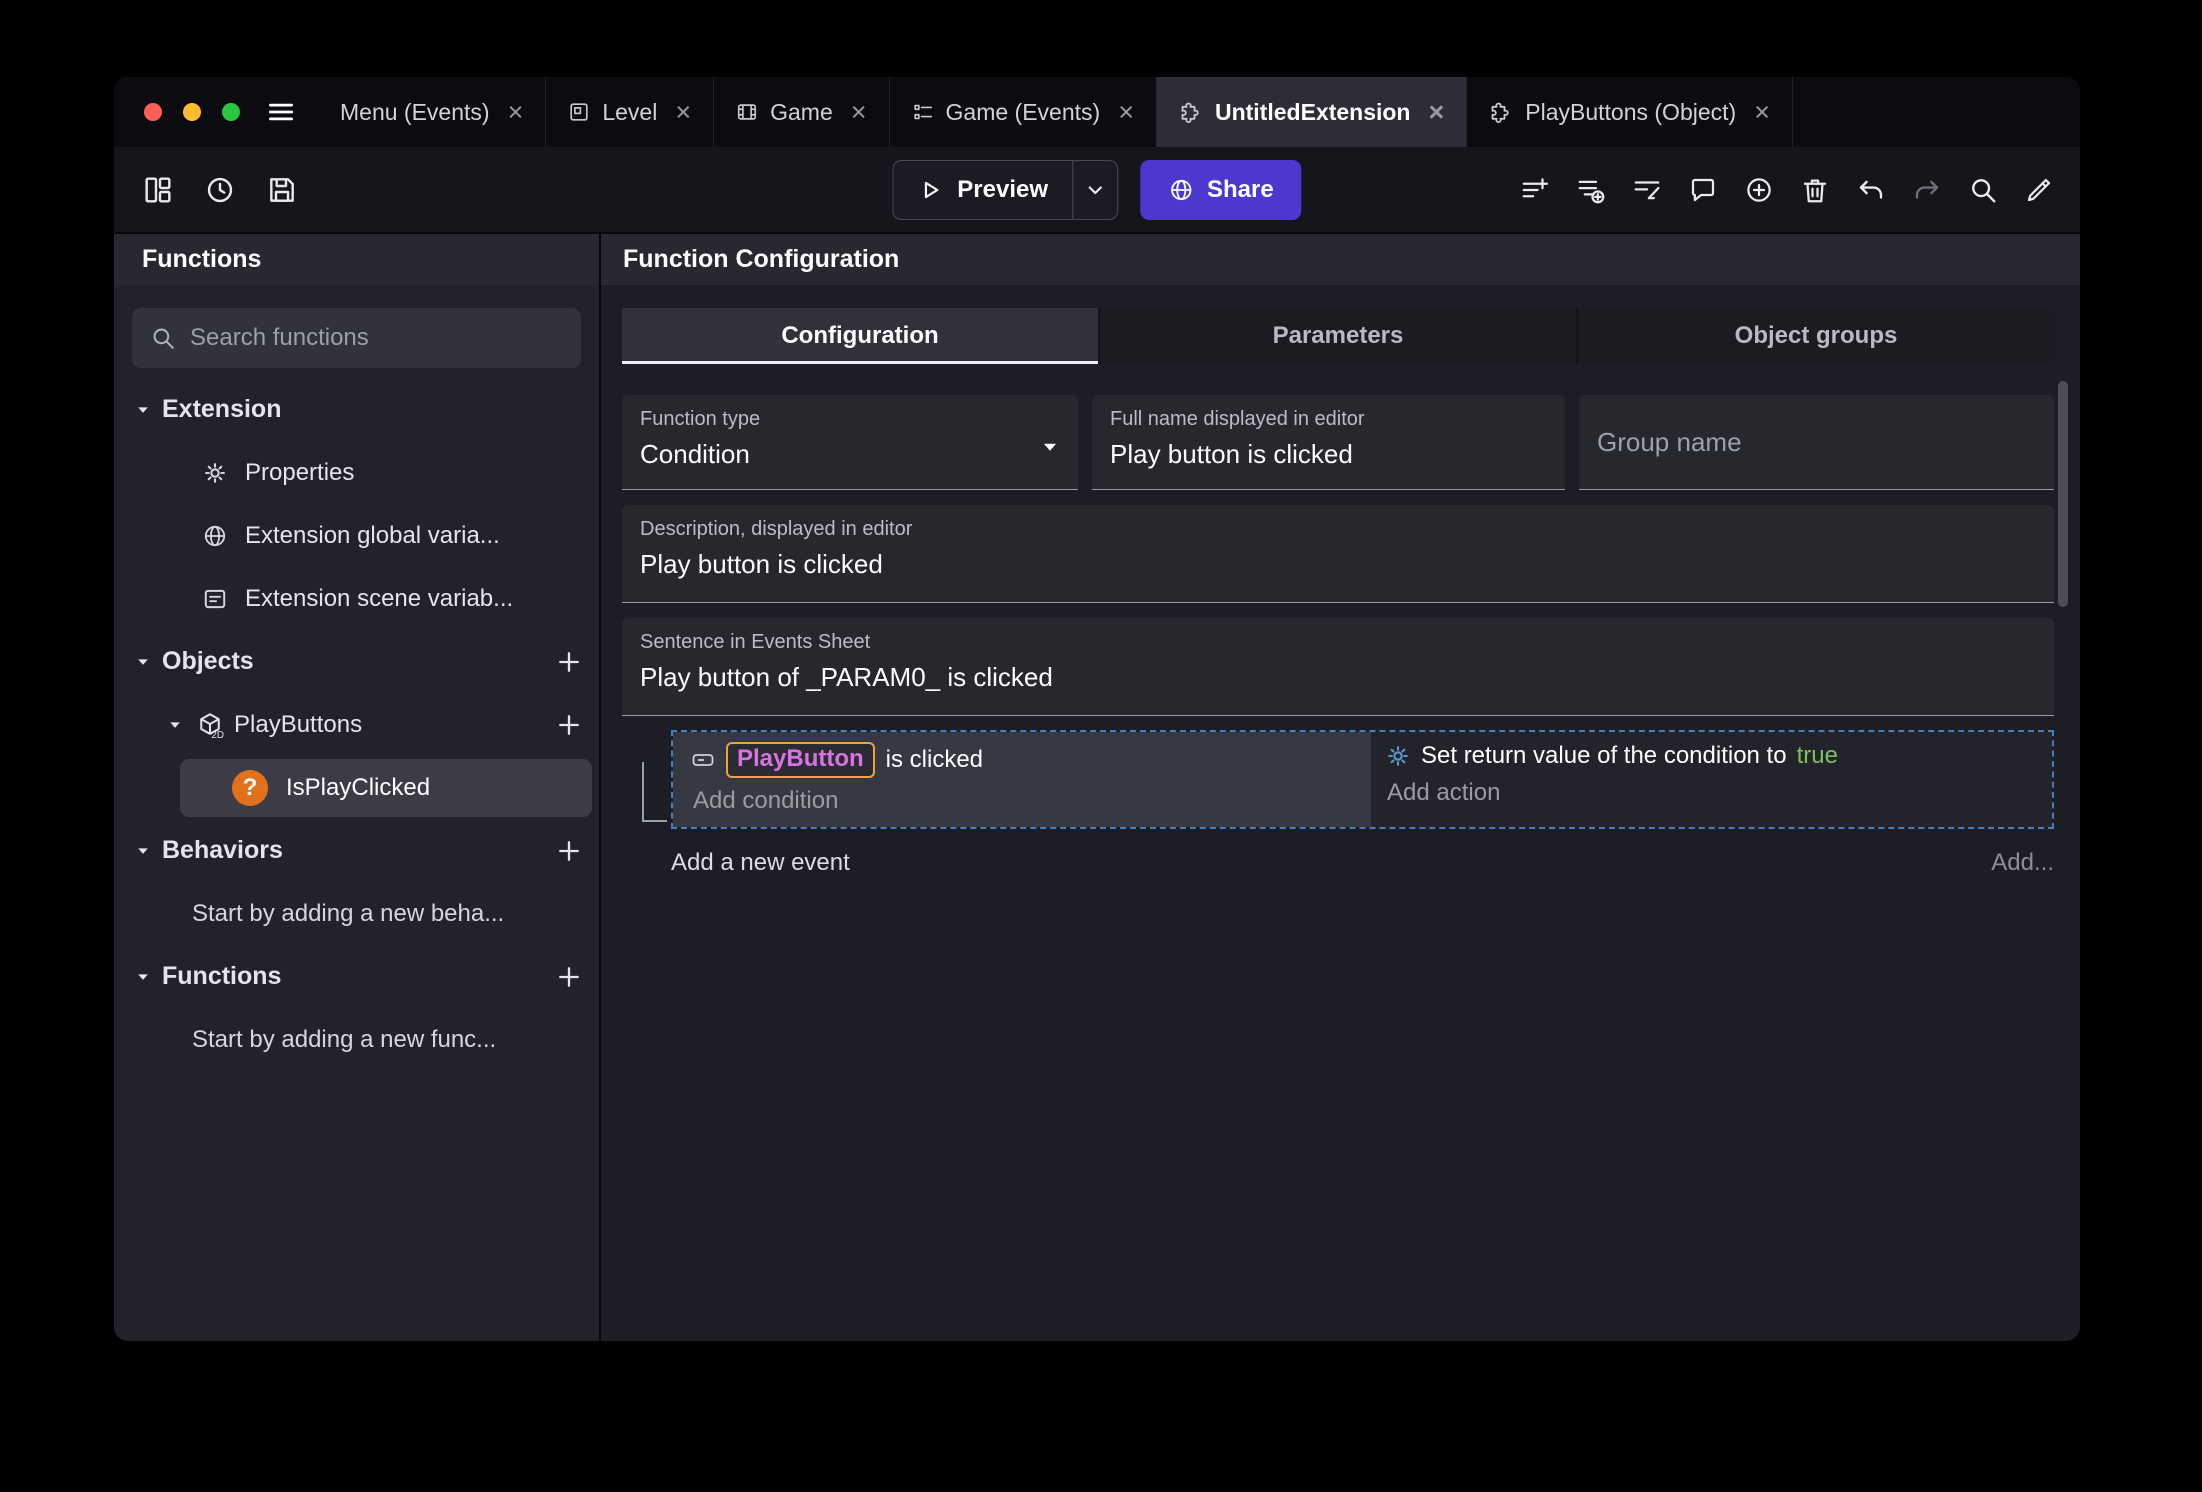 The image size is (2202, 1492). What do you see at coordinates (1983, 190) in the screenshot?
I see `search-icon` at bounding box center [1983, 190].